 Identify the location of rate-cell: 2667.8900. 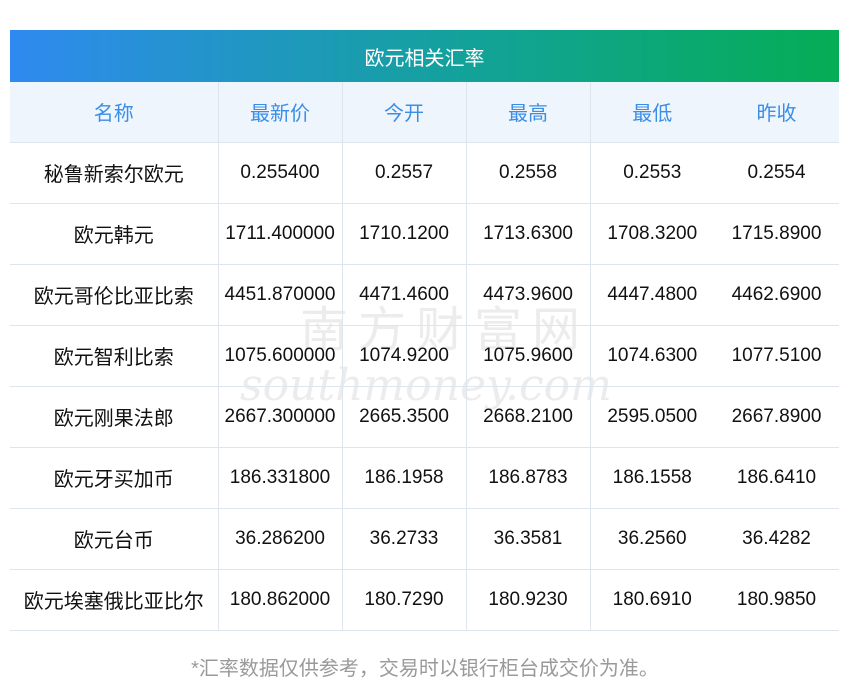
(776, 416).